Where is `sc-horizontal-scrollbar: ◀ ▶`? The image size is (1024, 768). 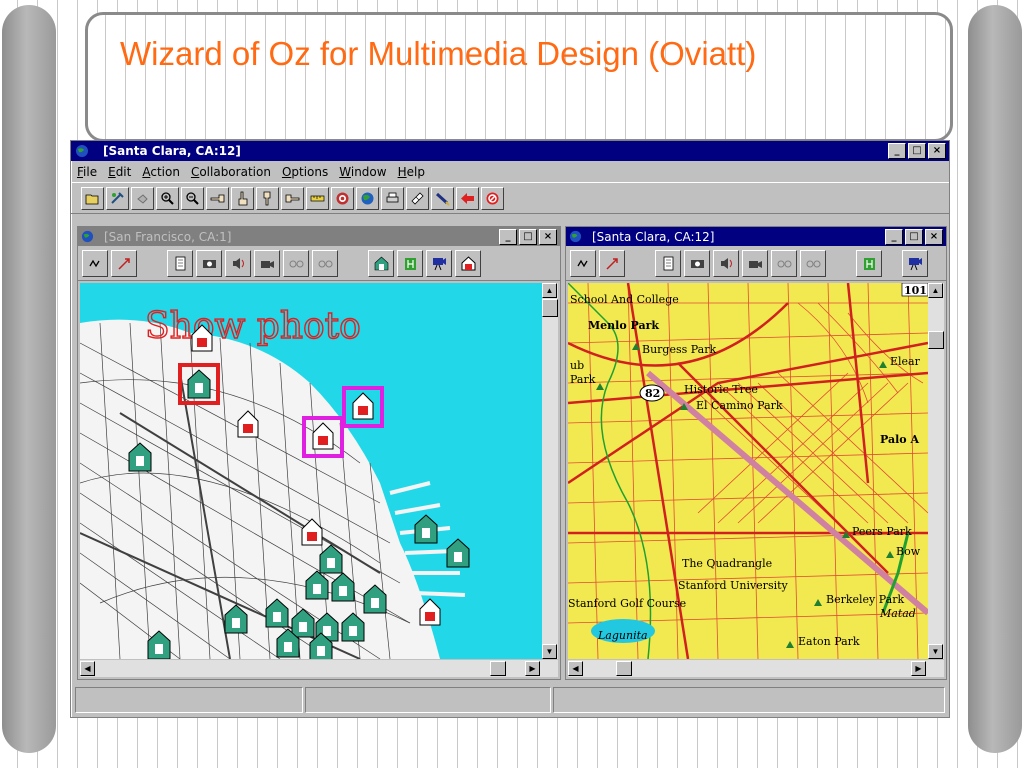
sc-horizontal-scrollbar: ◀ ▶ is located at coordinates (756, 668).